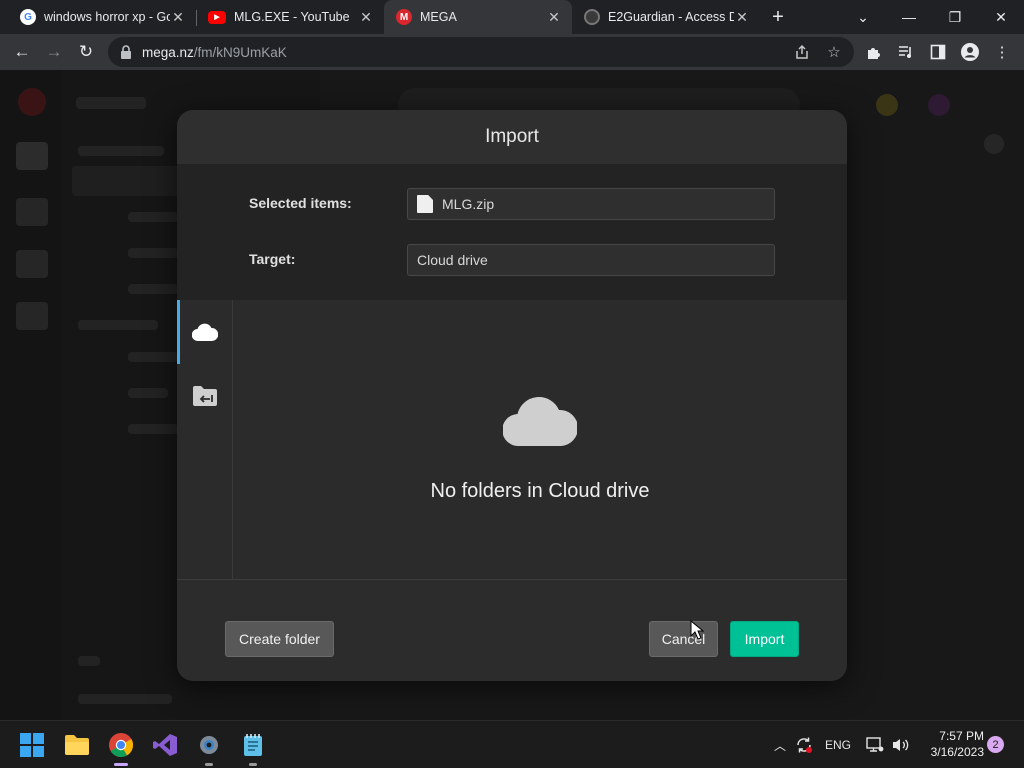 The image size is (1024, 768). What do you see at coordinates (253, 745) in the screenshot?
I see `notepad-icon` at bounding box center [253, 745].